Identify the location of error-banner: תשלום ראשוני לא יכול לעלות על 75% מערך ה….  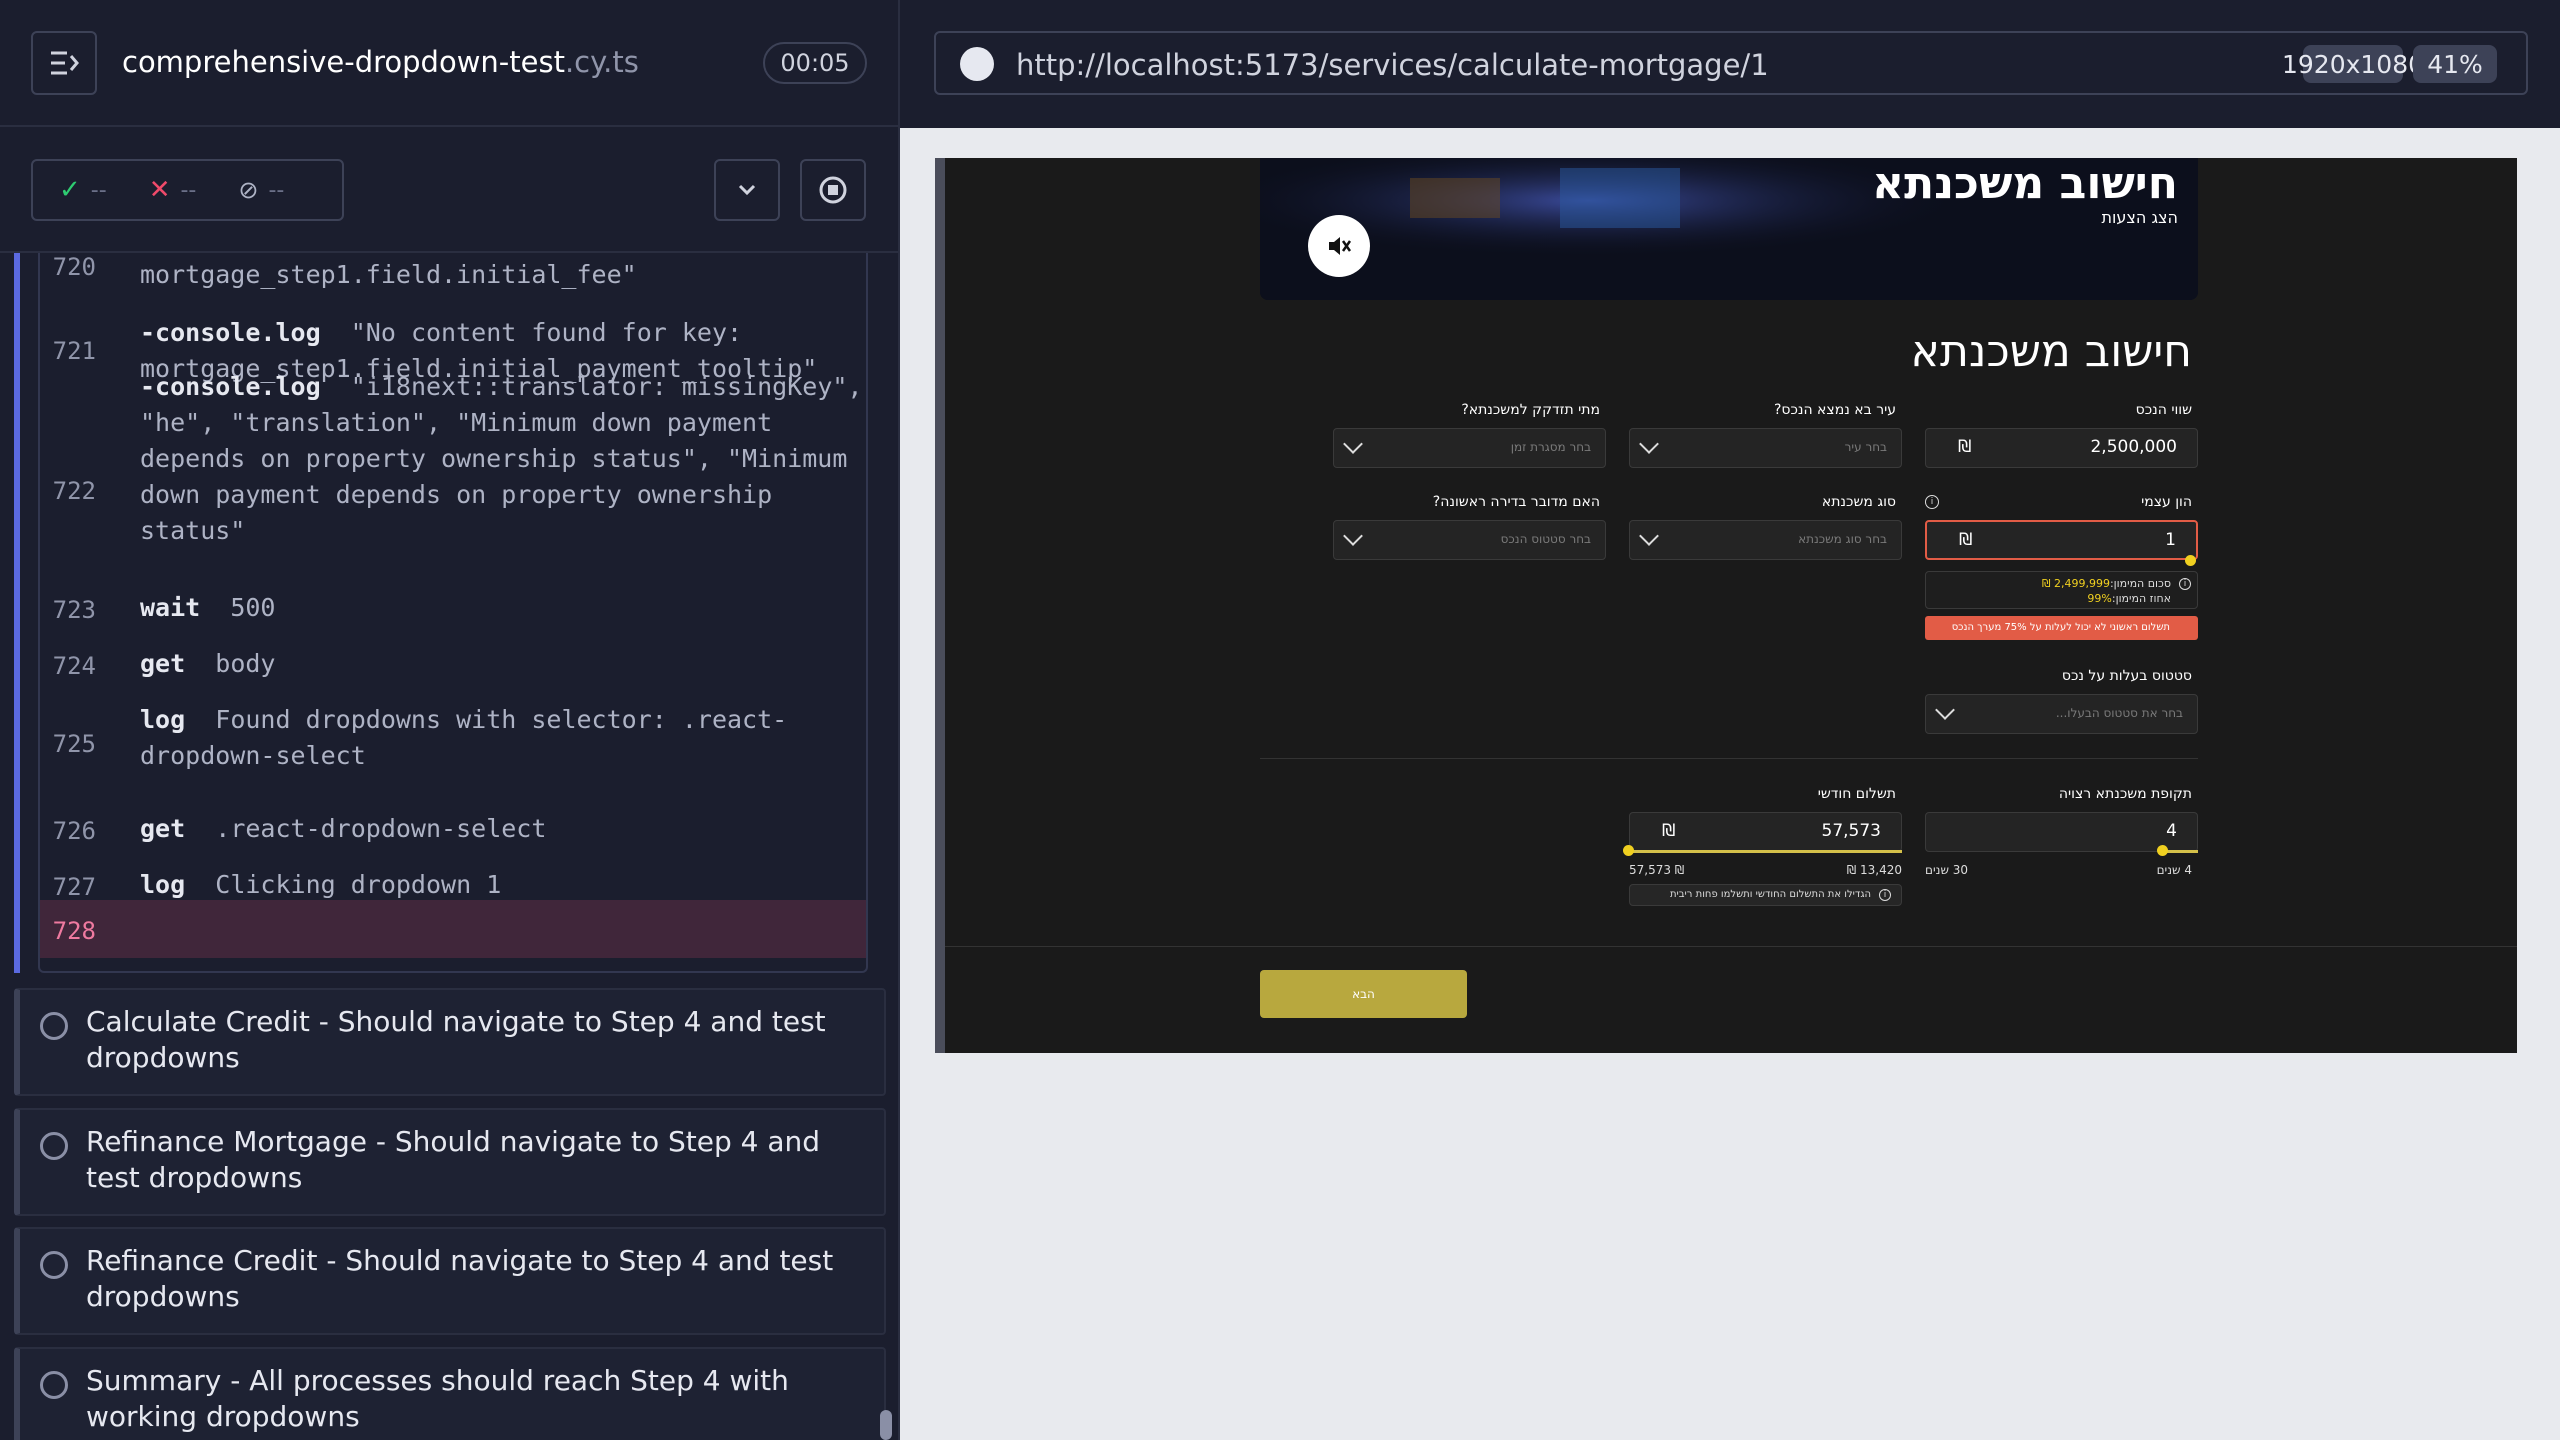
(2061, 628).